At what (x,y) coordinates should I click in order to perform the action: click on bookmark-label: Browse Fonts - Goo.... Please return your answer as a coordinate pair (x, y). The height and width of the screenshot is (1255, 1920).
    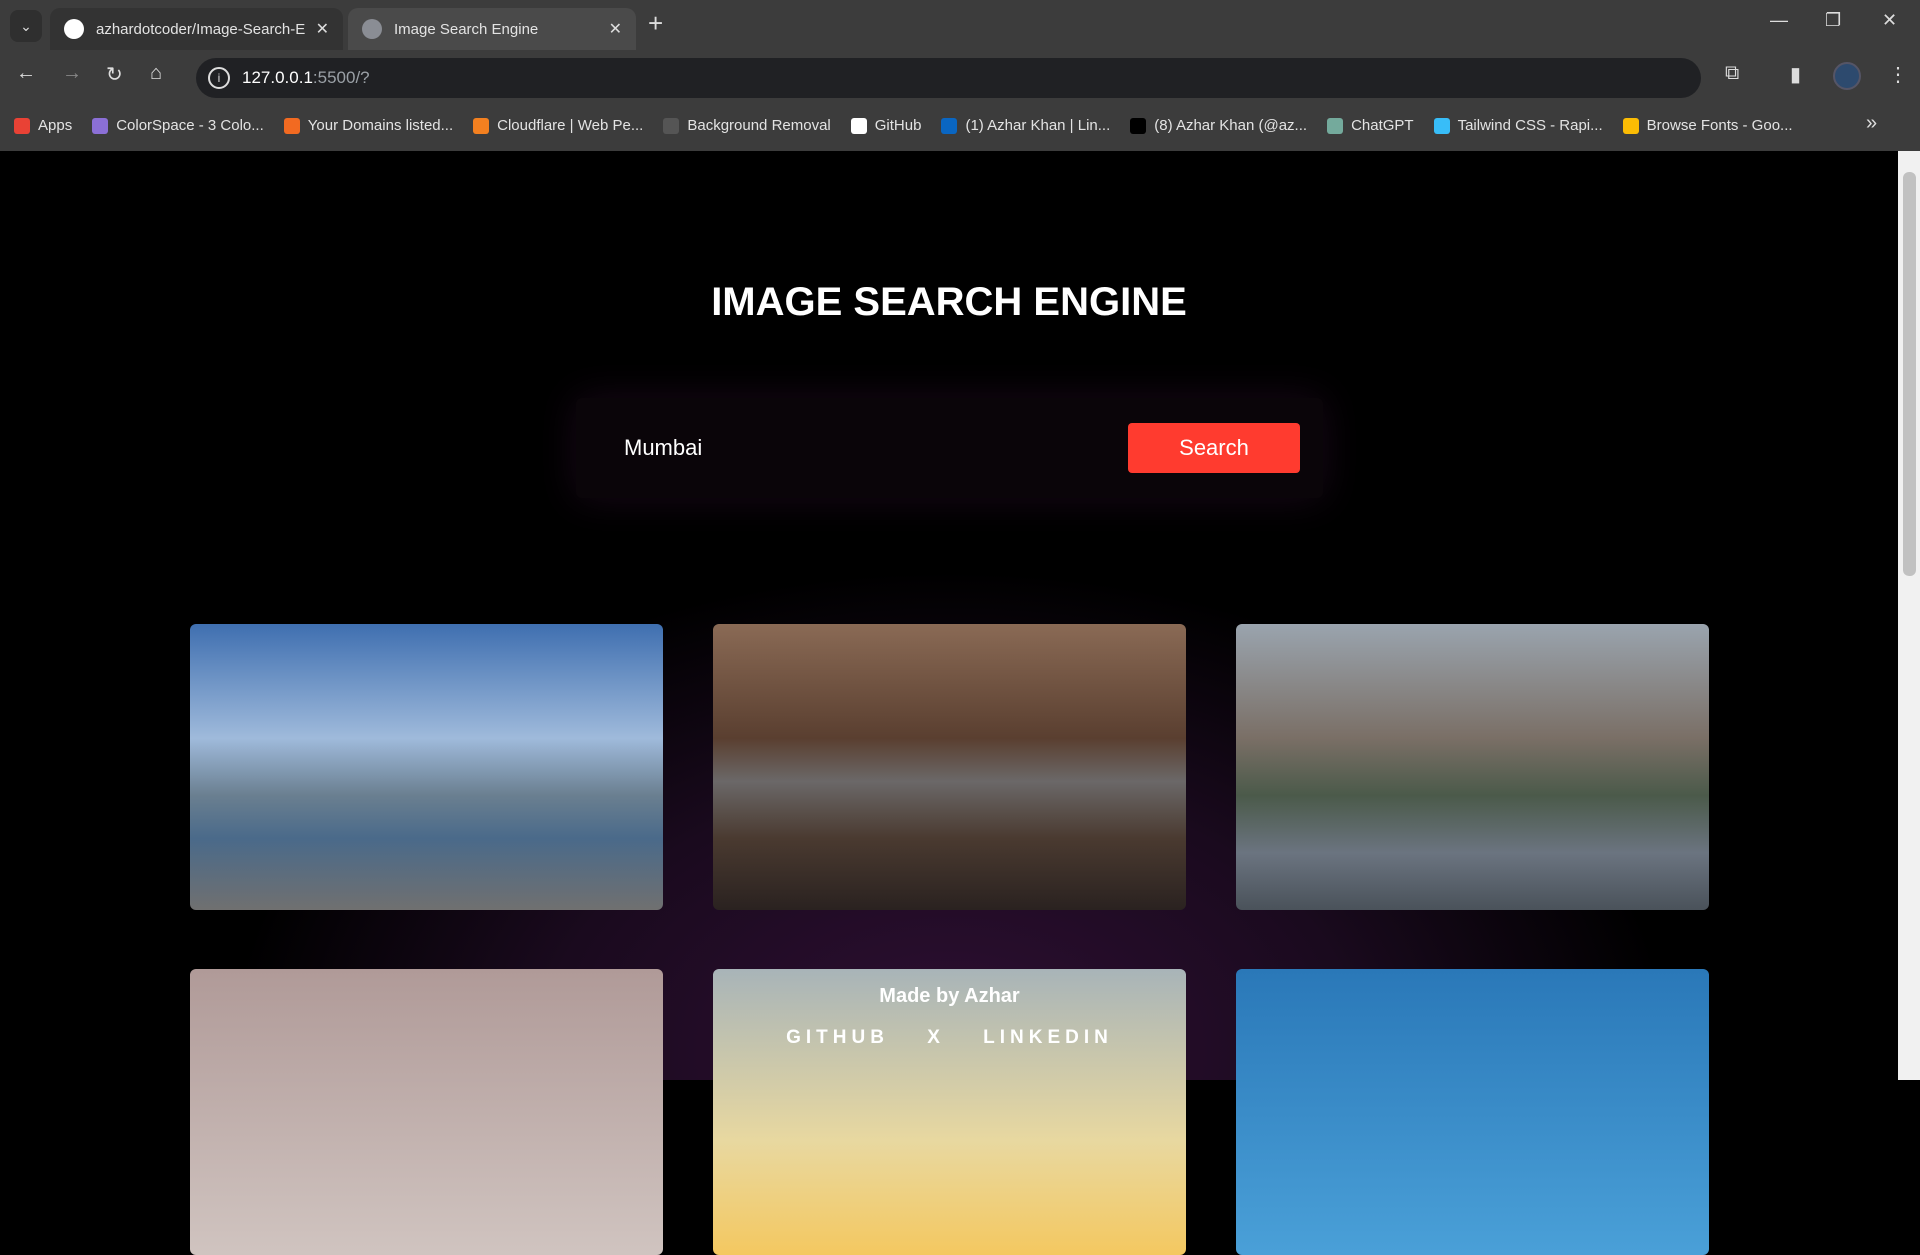
    Looking at the image, I should click on (1719, 125).